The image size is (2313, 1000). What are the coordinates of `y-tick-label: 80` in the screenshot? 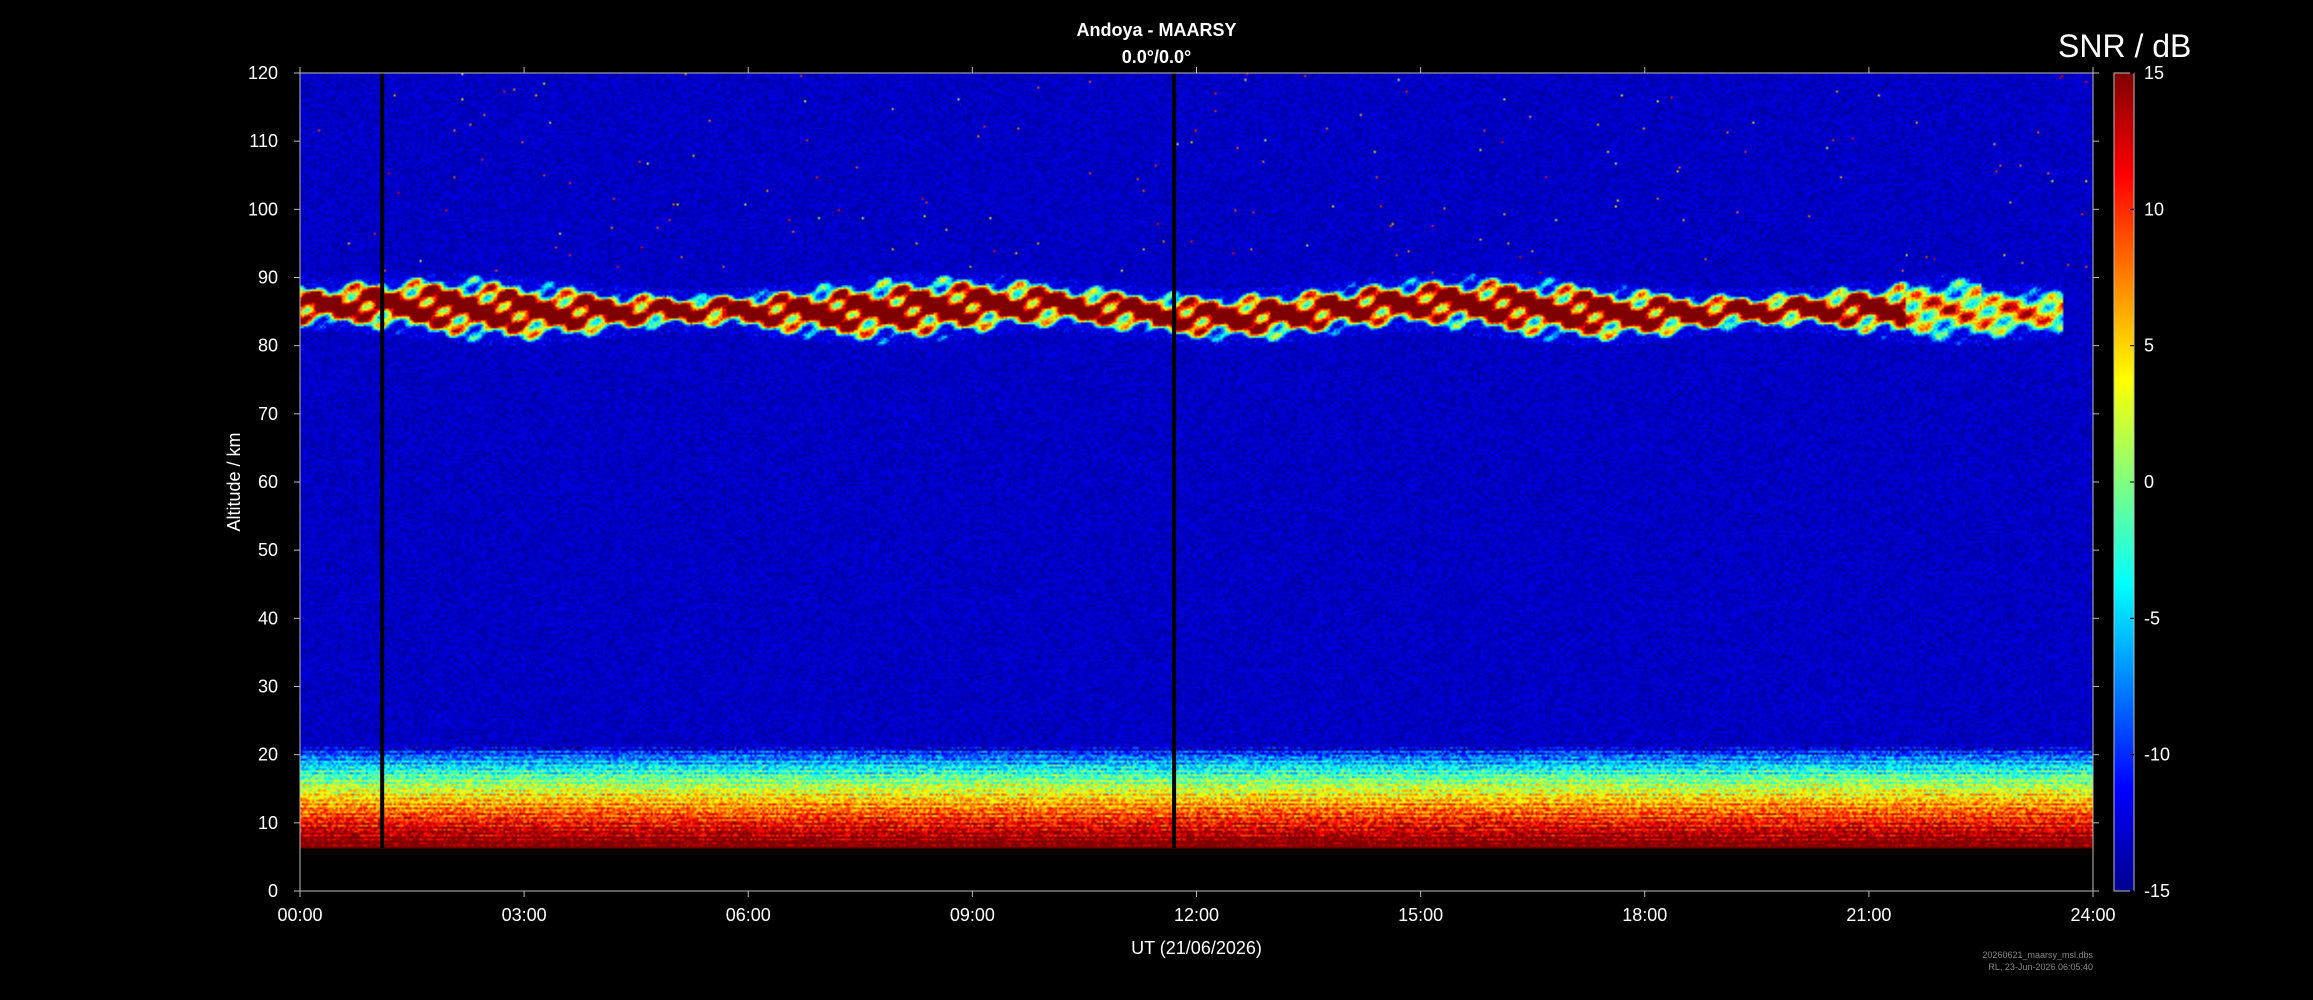 It's located at (268, 346).